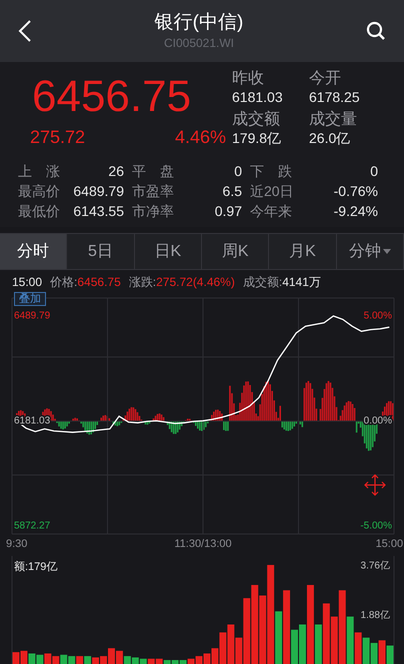 Image resolution: width=404 pixels, height=664 pixels. What do you see at coordinates (111, 97) in the screenshot?
I see `current-price: 6456.75` at bounding box center [111, 97].